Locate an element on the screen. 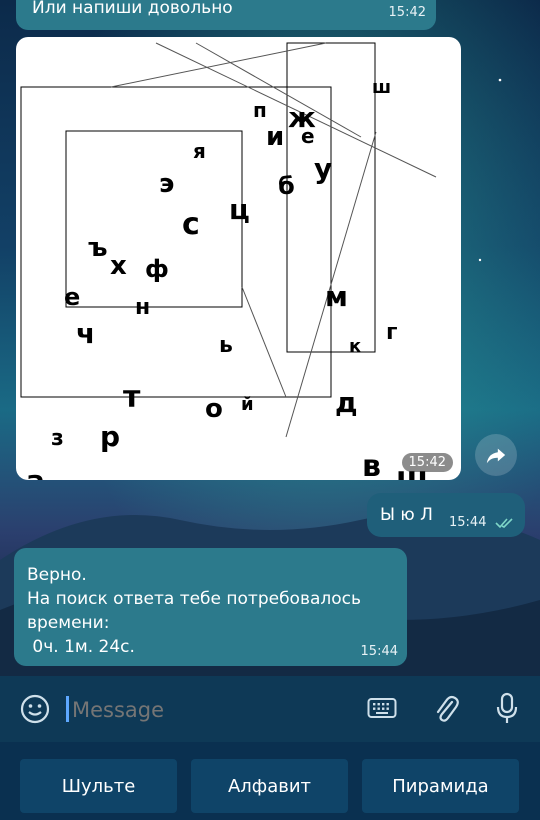 The height and width of the screenshot is (820, 540). reply-line: Верно. is located at coordinates (57, 575).